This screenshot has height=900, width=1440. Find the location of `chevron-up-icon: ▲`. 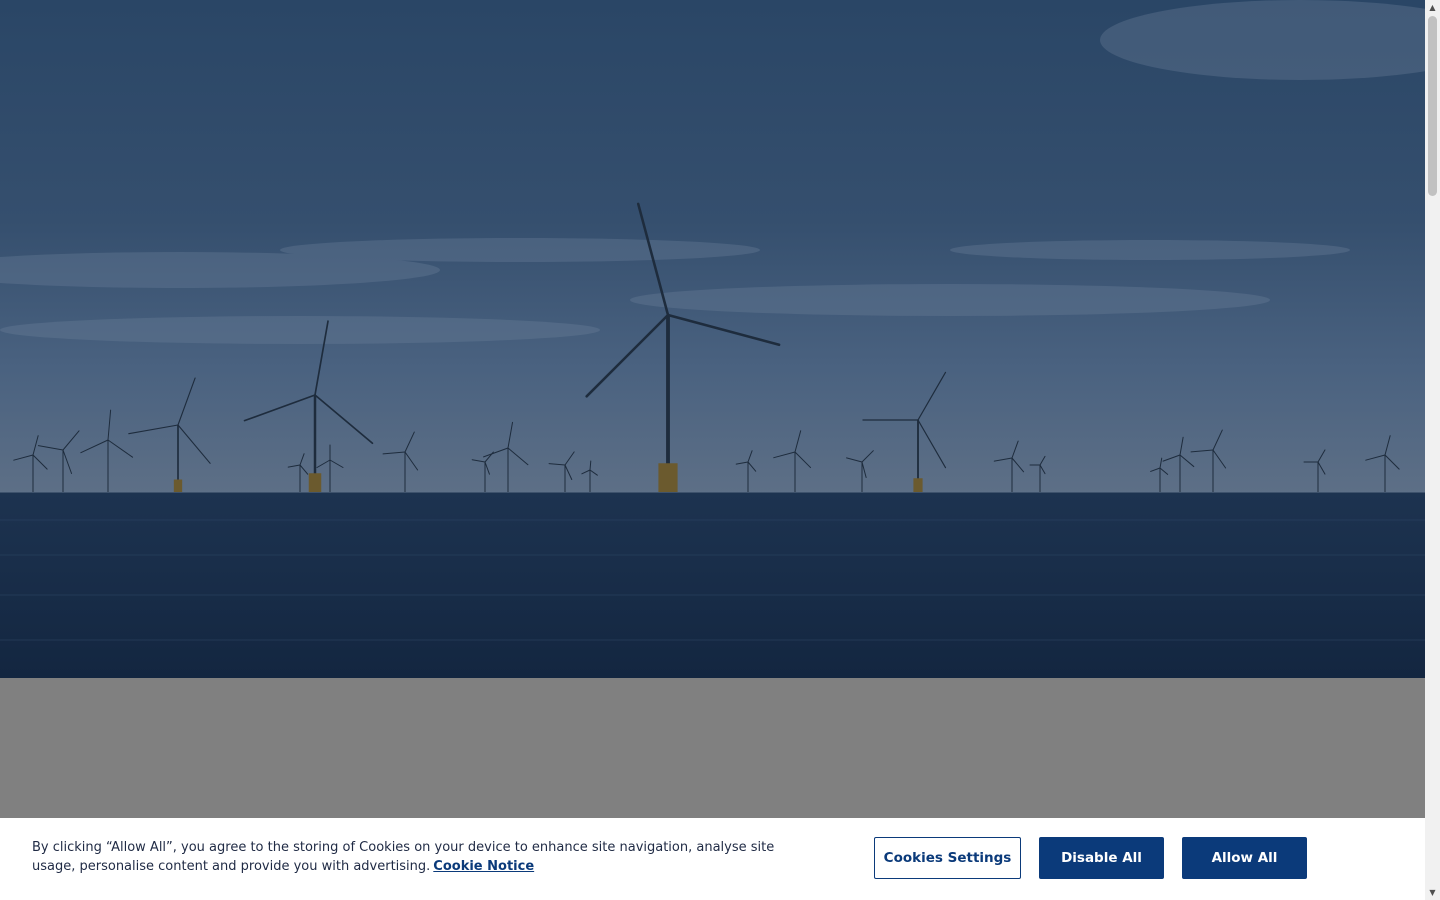

chevron-up-icon: ▲ is located at coordinates (1432, 7).